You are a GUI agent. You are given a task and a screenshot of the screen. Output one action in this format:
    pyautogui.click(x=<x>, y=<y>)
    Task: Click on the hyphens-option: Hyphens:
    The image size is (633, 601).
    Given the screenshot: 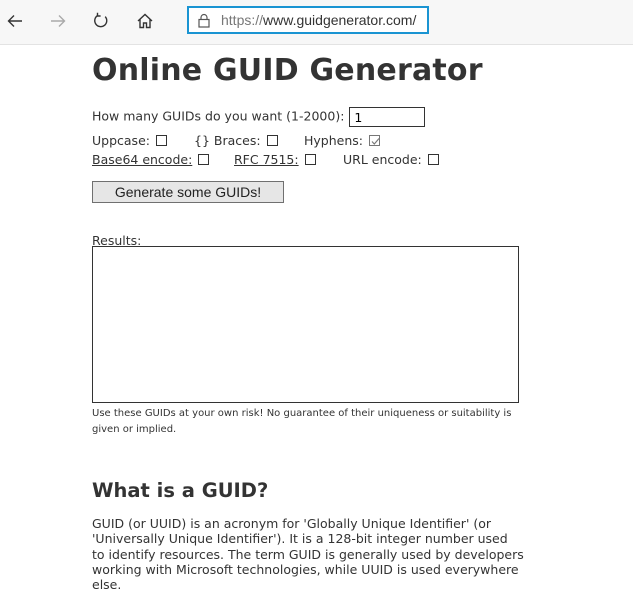 What is the action you would take?
    pyautogui.click(x=342, y=140)
    